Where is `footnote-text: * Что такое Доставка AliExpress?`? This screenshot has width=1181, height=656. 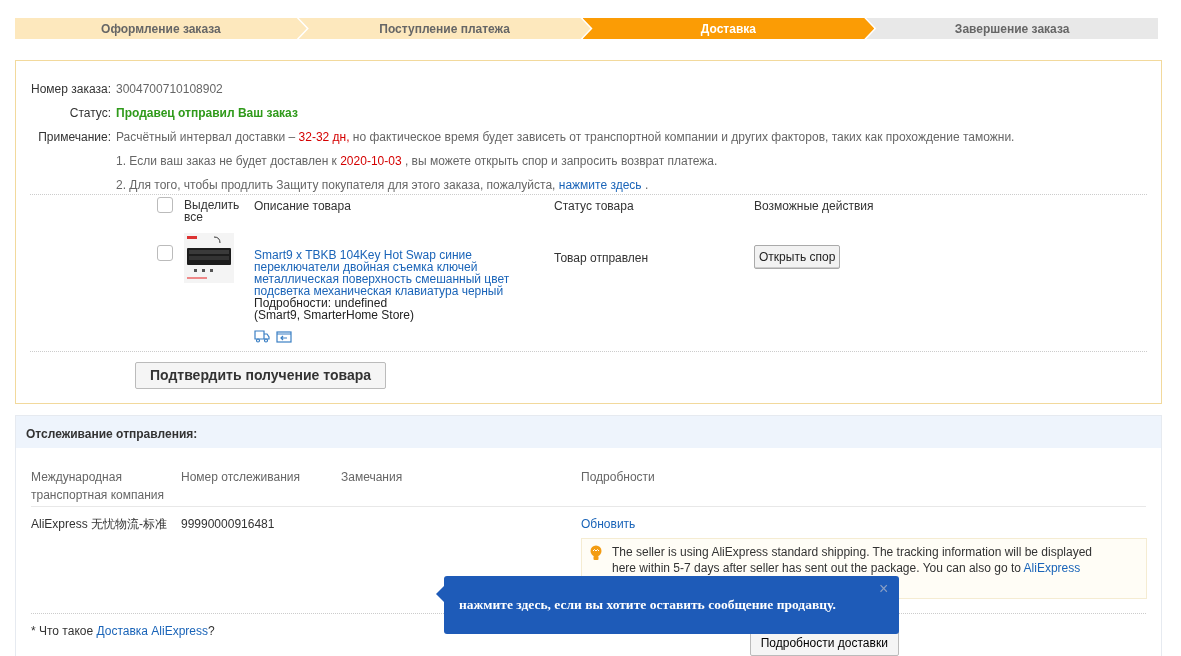
footnote-text: * Что такое Доставка AliExpress? is located at coordinates (123, 631).